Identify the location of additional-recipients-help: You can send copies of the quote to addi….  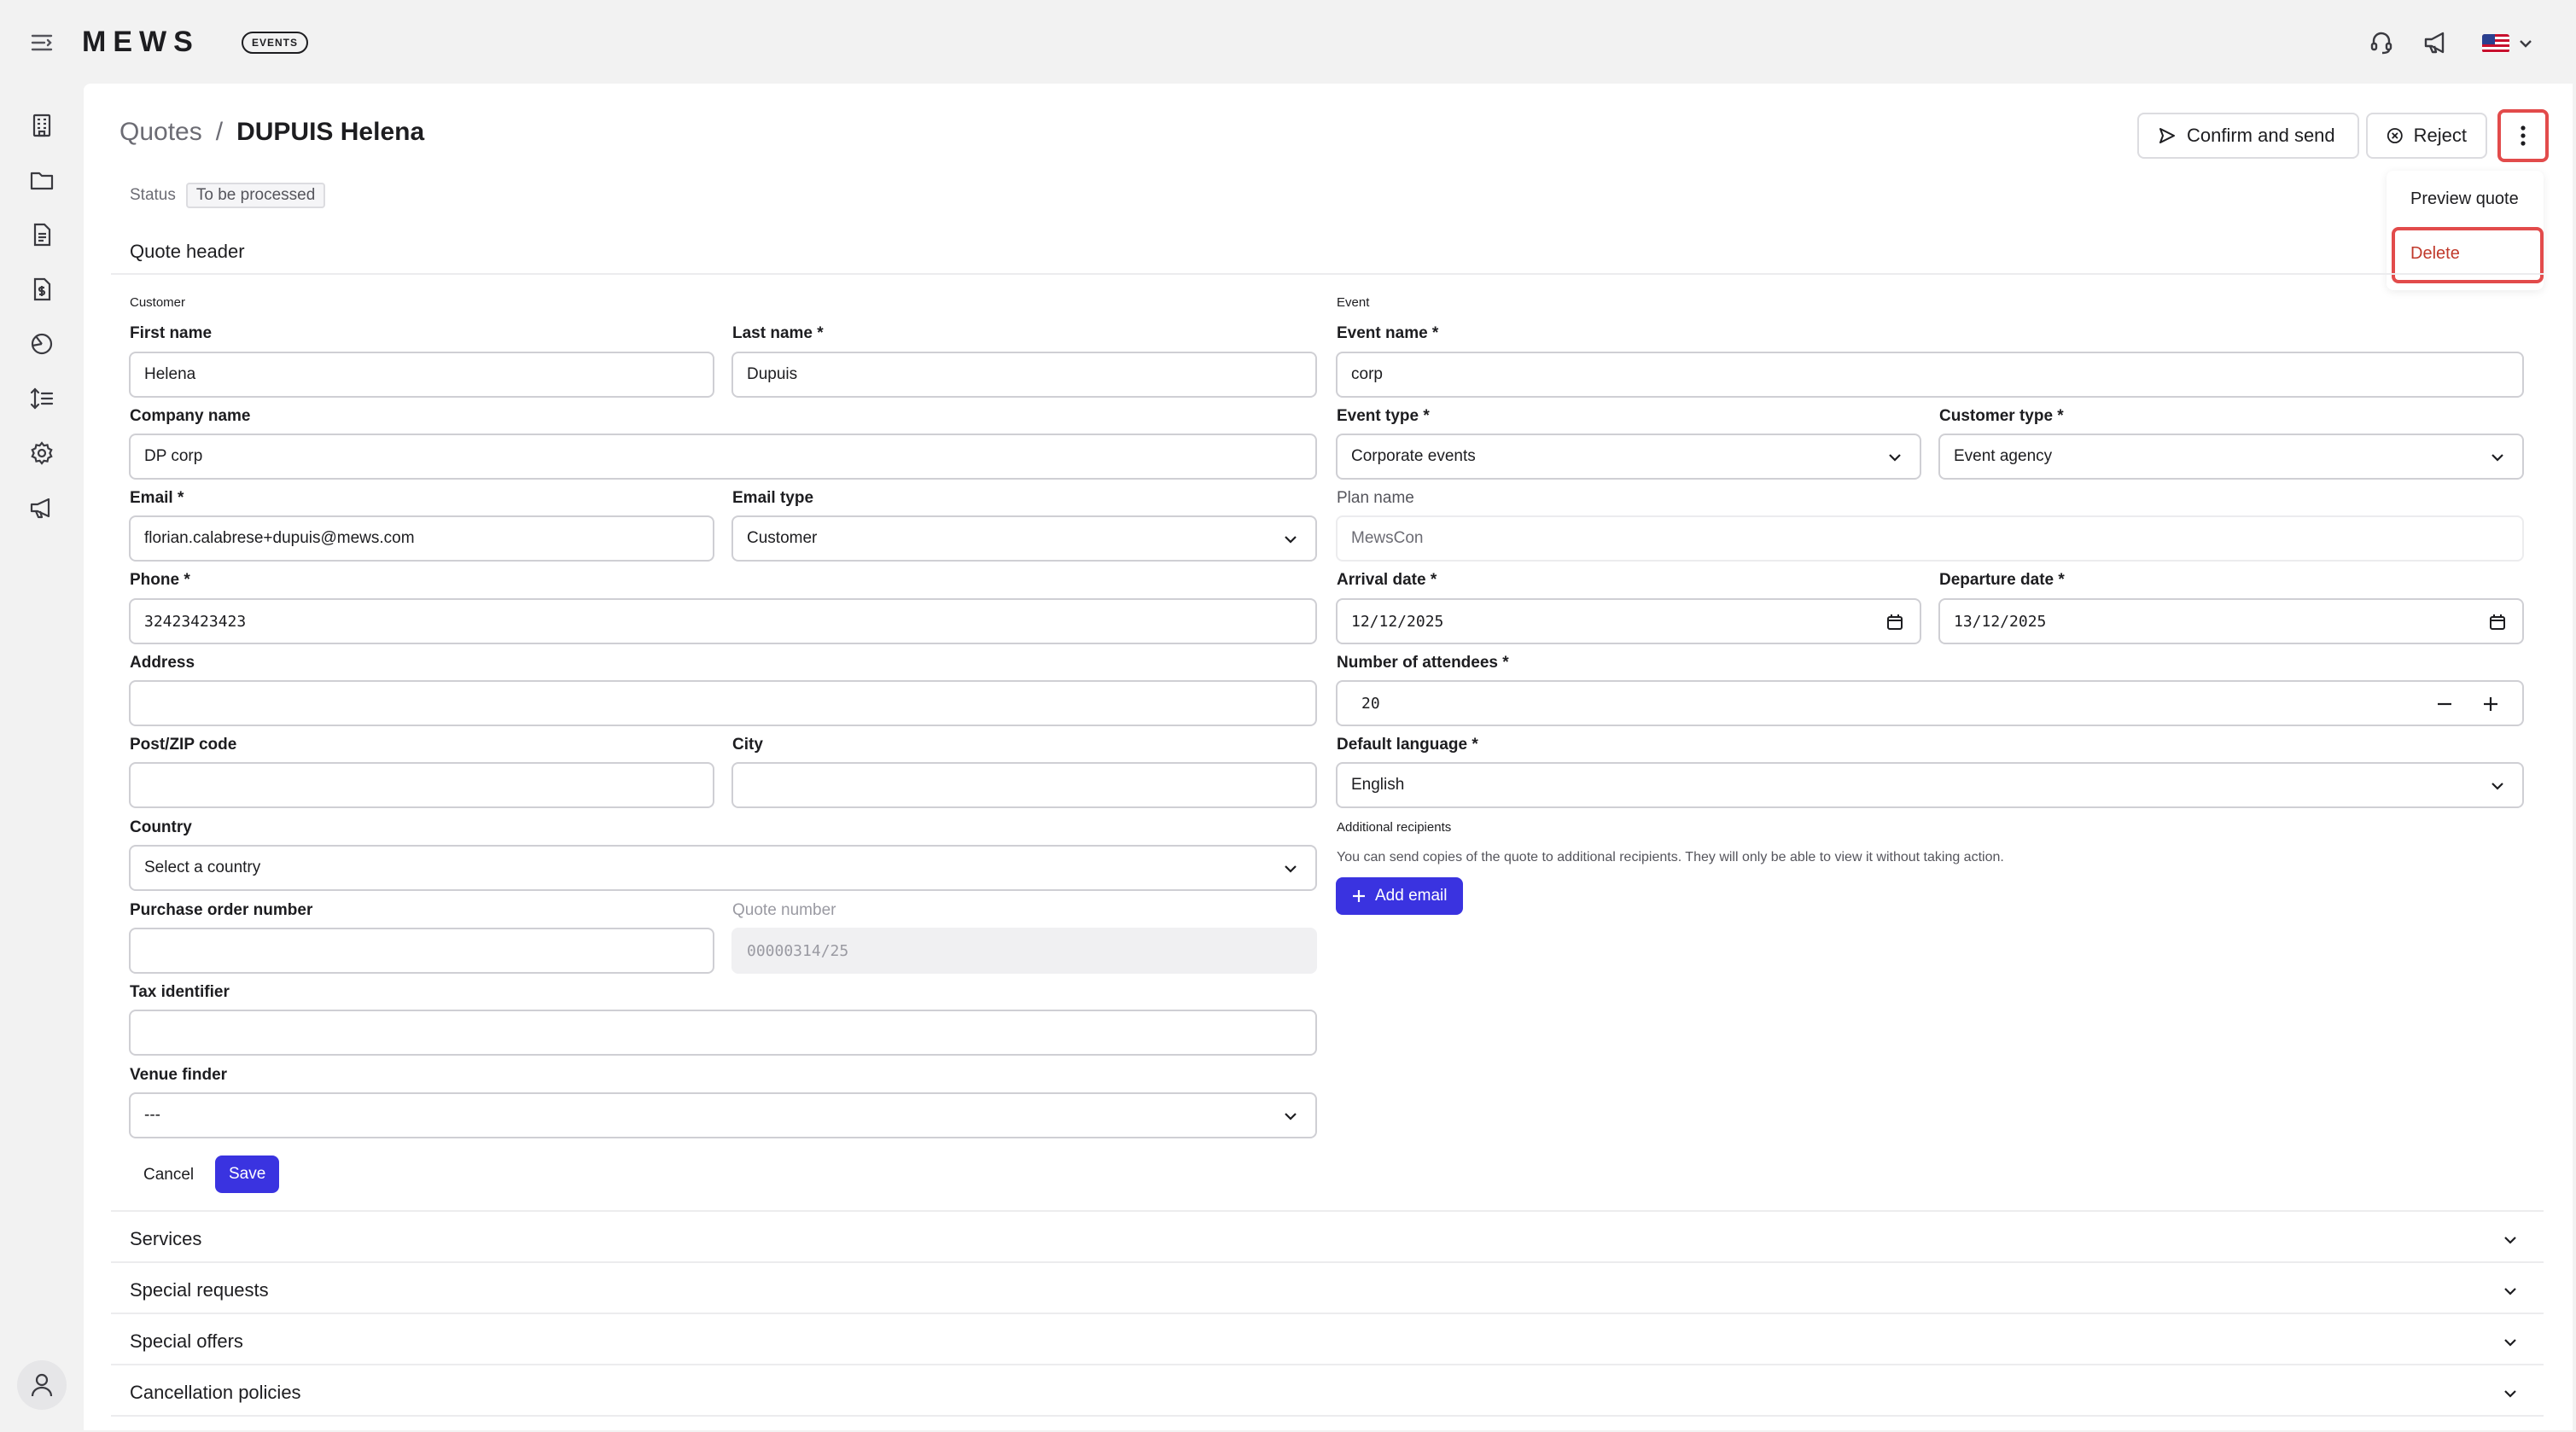
(1670, 857).